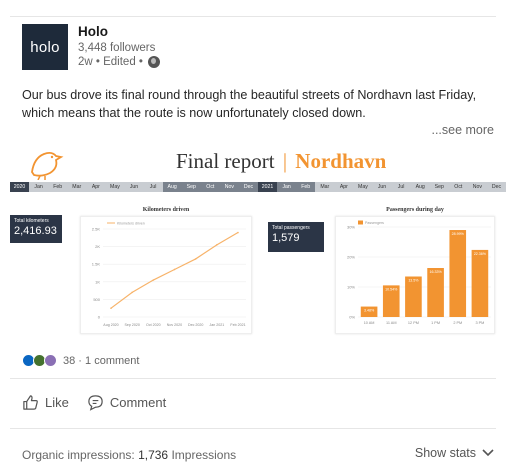  I want to click on logo-text: holo, so click(45, 47).